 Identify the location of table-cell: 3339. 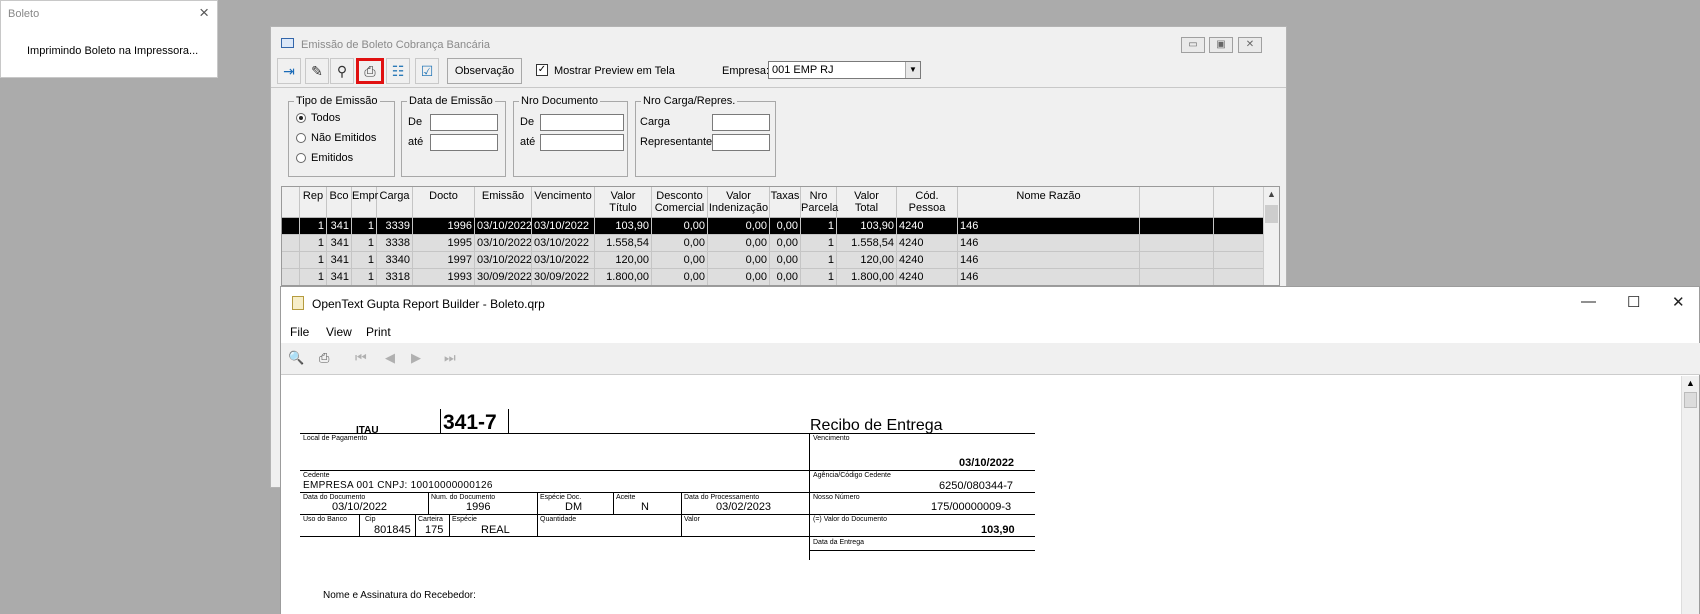
(395, 226).